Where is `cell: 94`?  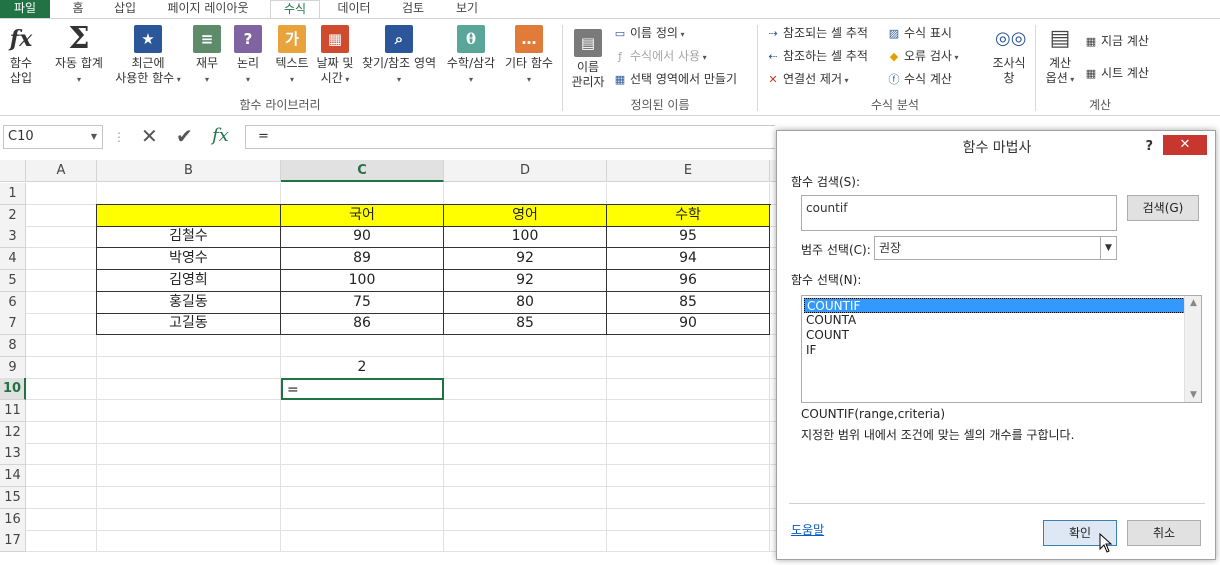 cell: 94 is located at coordinates (688, 259).